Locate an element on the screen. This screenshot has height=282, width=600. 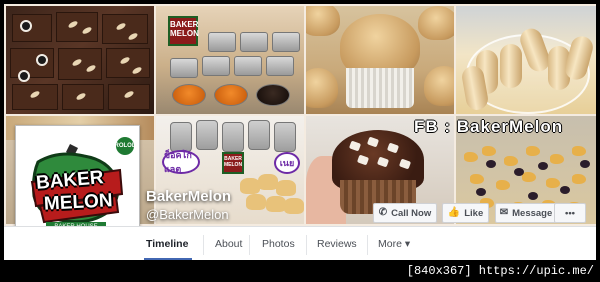
message-button: ✉ Message is located at coordinates (526, 213).